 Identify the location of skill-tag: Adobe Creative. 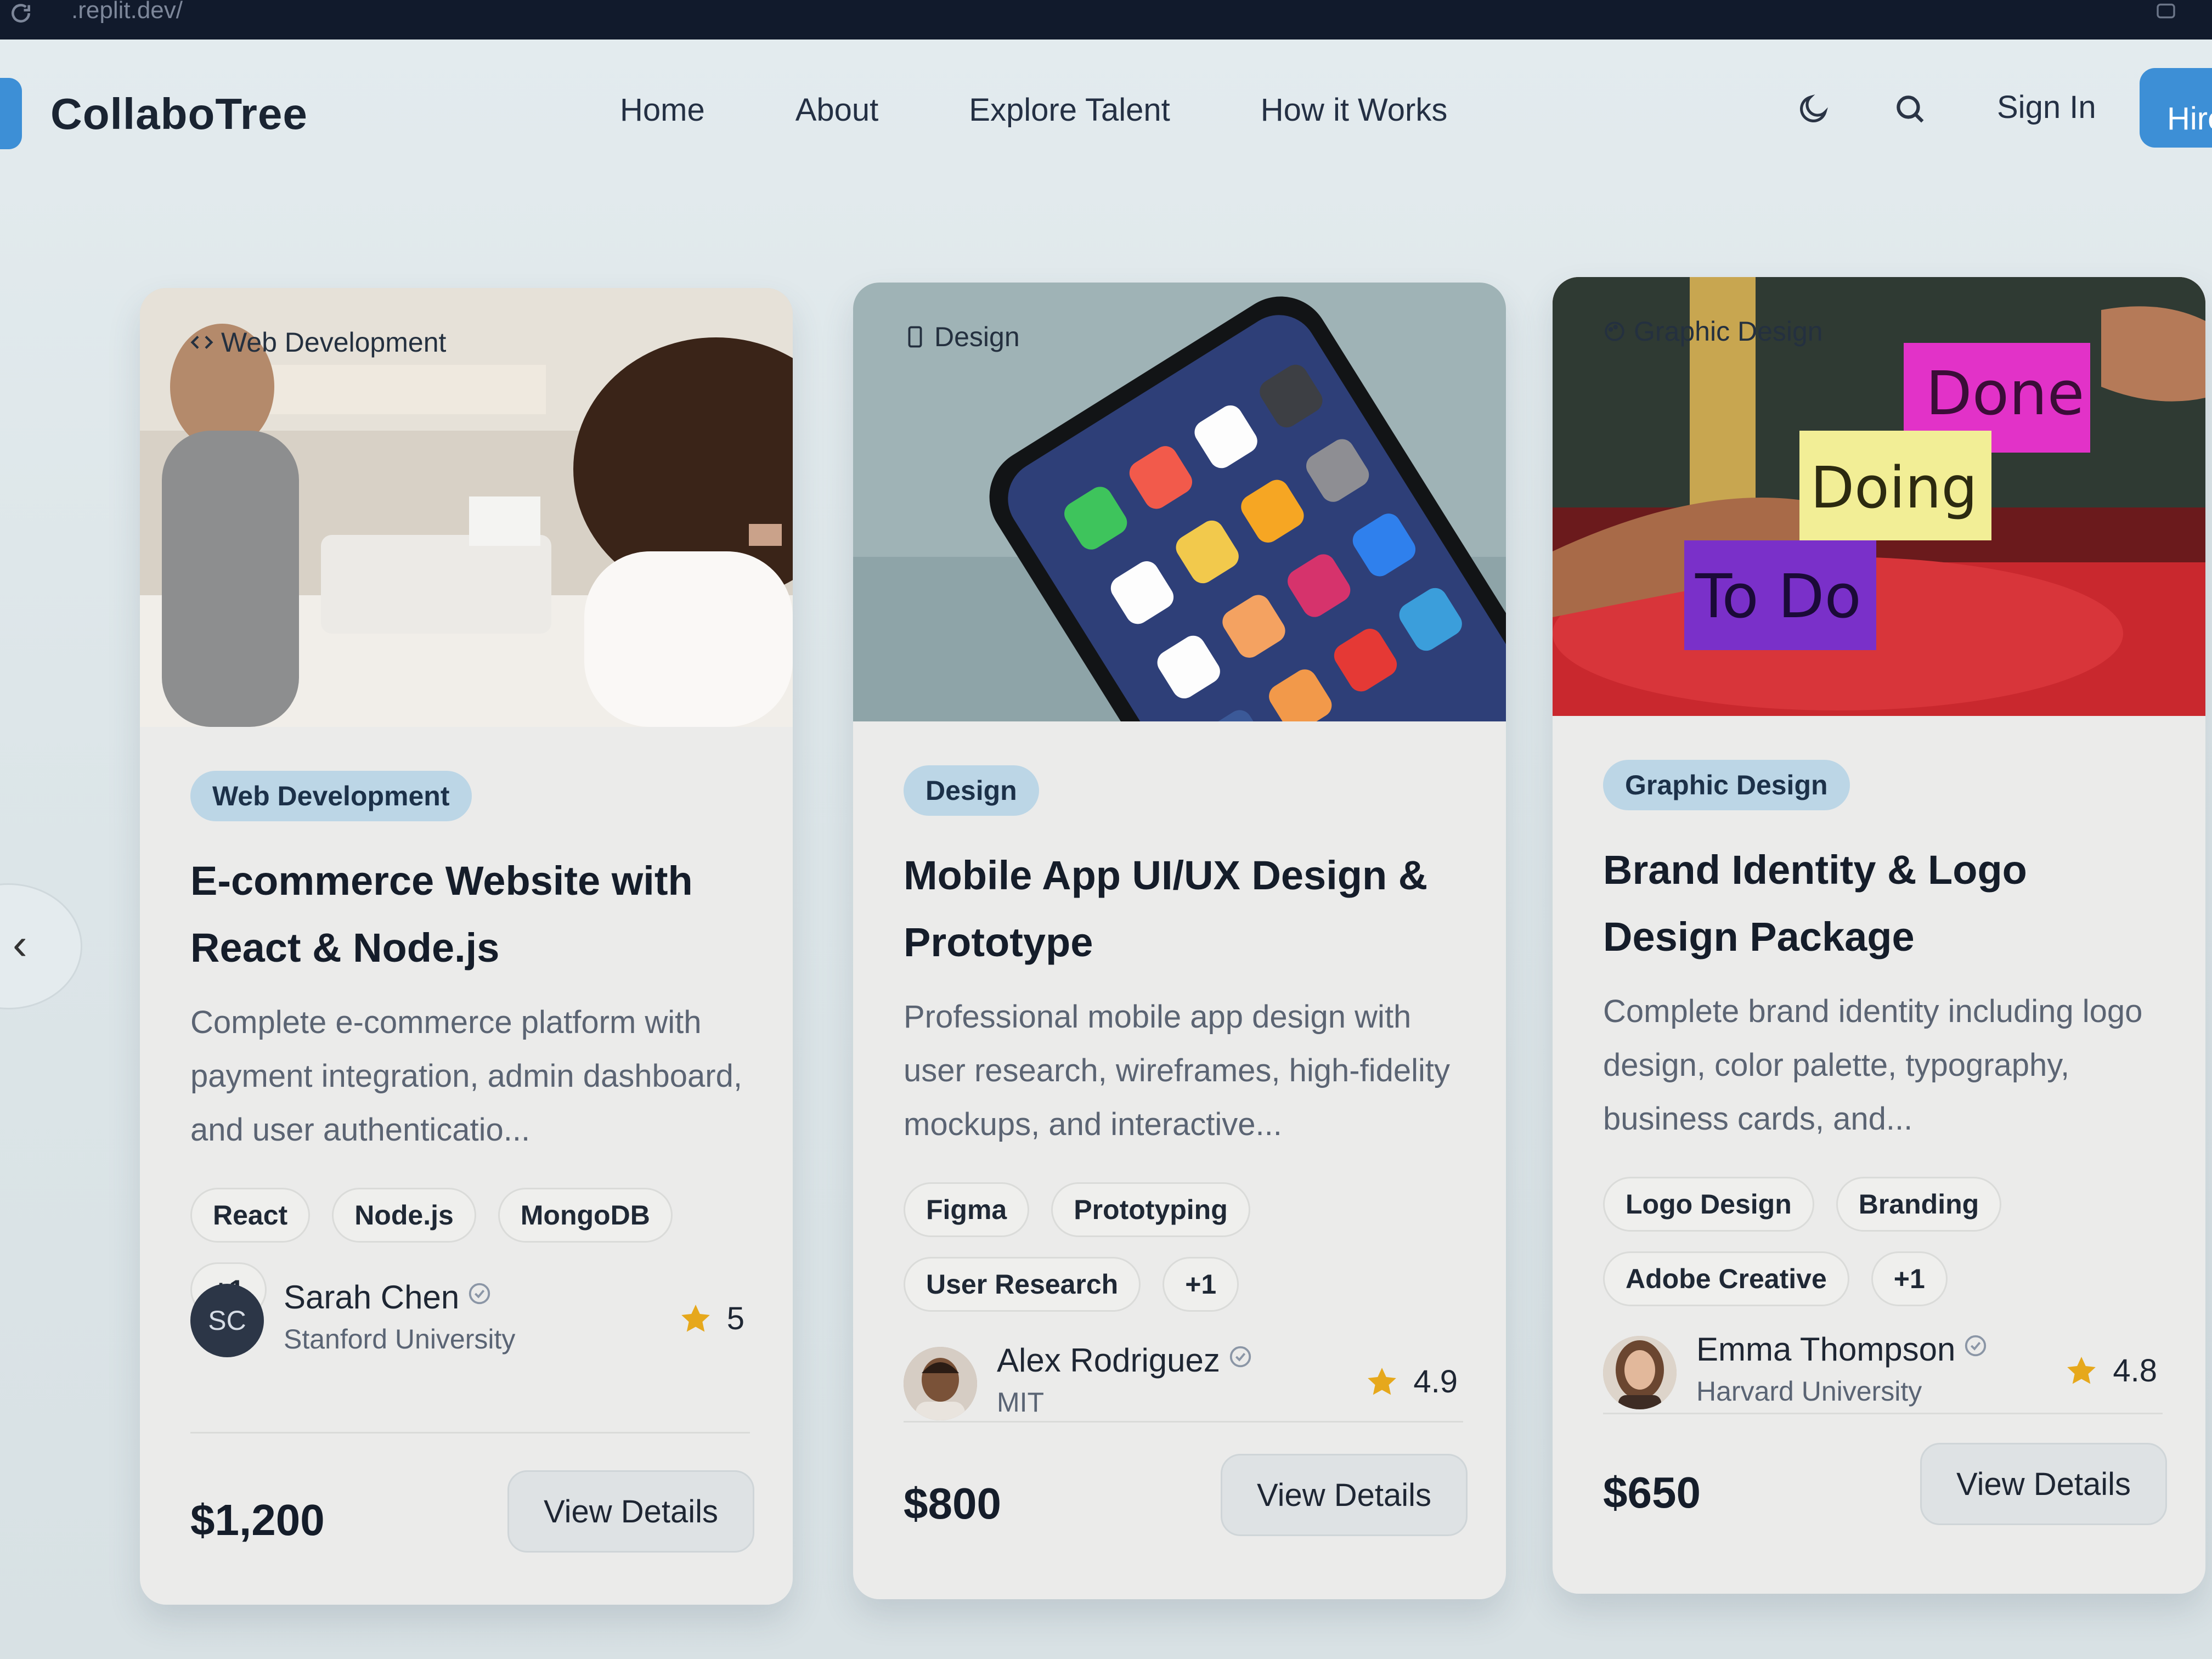
(1726, 1279).